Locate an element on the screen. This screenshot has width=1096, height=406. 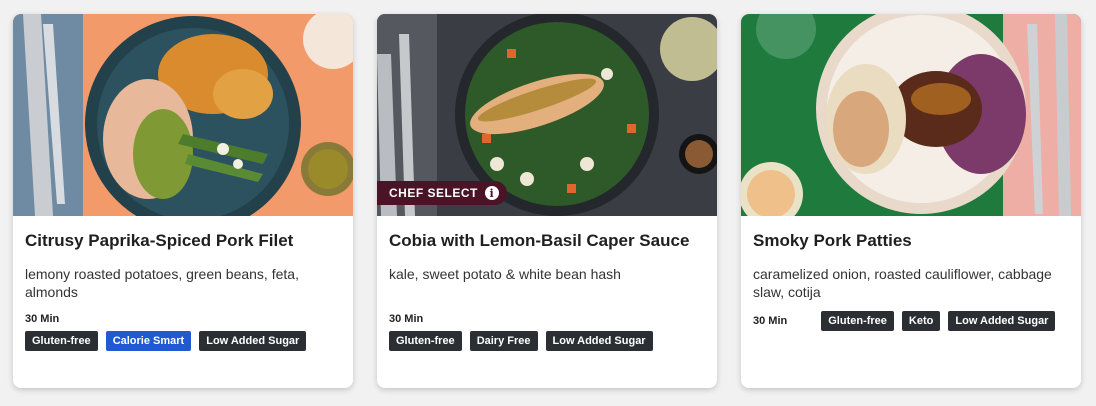
tag-calorie-smart: Calorie Smart is located at coordinates (148, 341).